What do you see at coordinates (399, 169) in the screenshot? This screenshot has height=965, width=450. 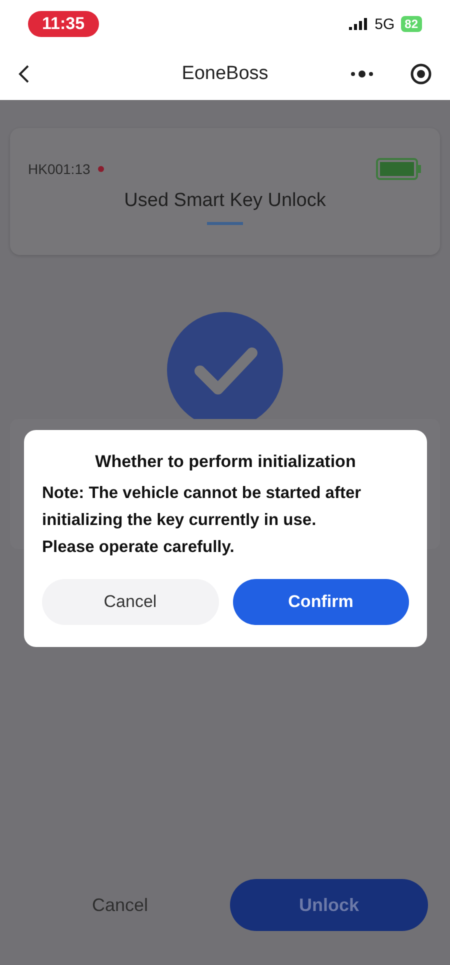 I see `battery-icon` at bounding box center [399, 169].